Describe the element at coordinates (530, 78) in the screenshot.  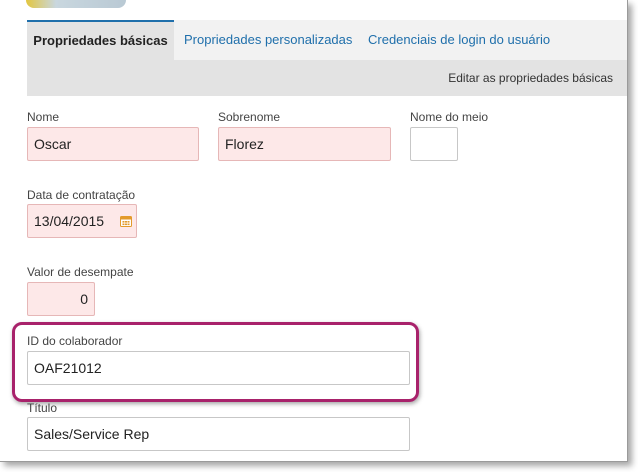
I see `edit-basic-properties-link: Editar as propriedades básicas` at that location.